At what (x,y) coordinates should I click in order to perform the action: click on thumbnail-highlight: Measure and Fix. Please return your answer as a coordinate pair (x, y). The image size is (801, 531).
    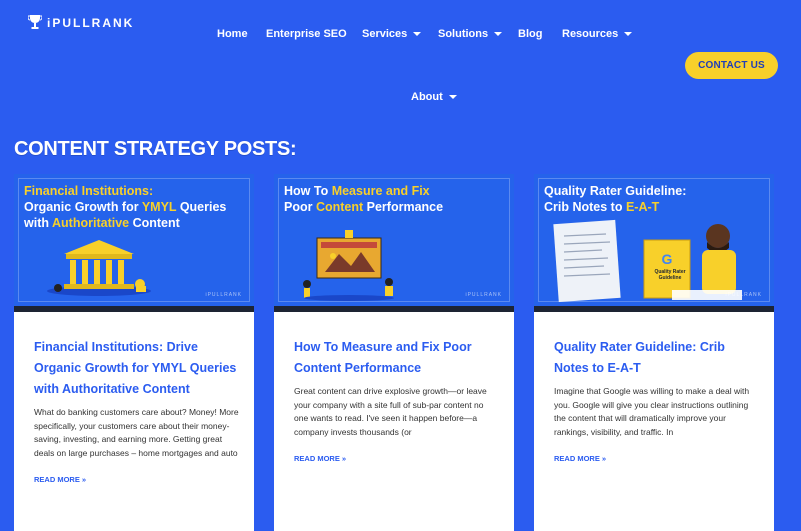
    Looking at the image, I should click on (380, 191).